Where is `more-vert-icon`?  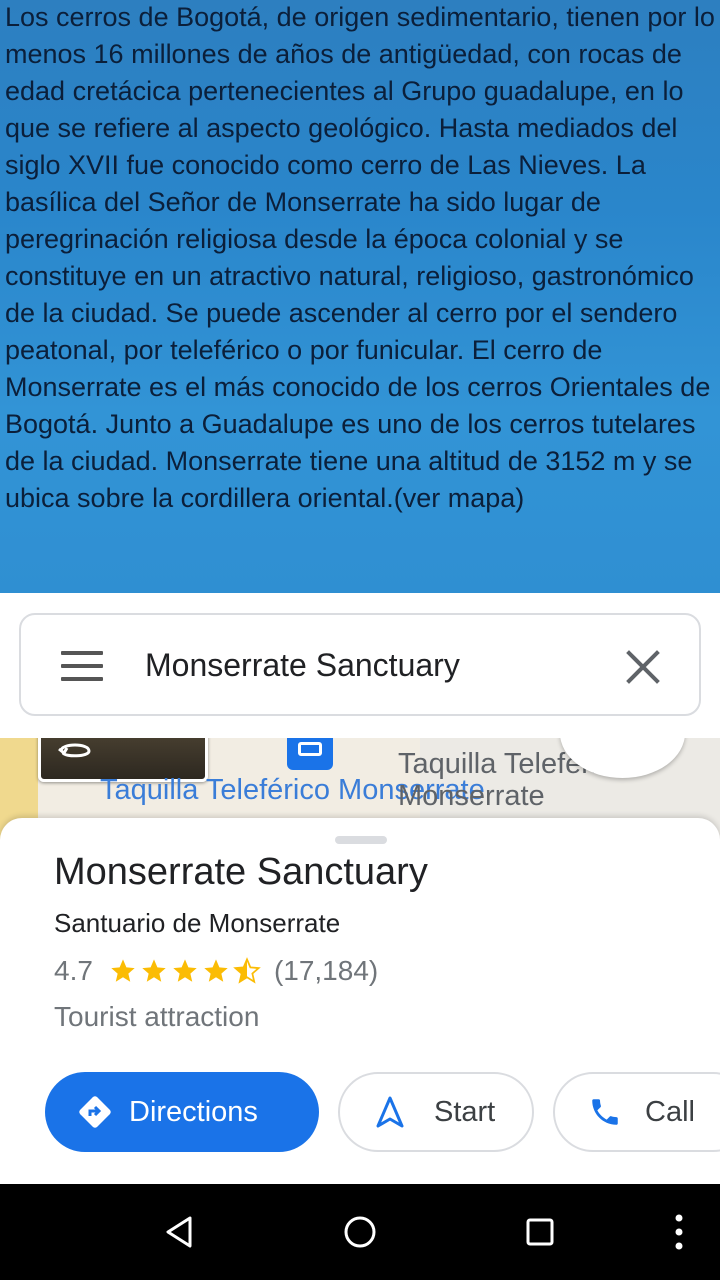 more-vert-icon is located at coordinates (679, 1232).